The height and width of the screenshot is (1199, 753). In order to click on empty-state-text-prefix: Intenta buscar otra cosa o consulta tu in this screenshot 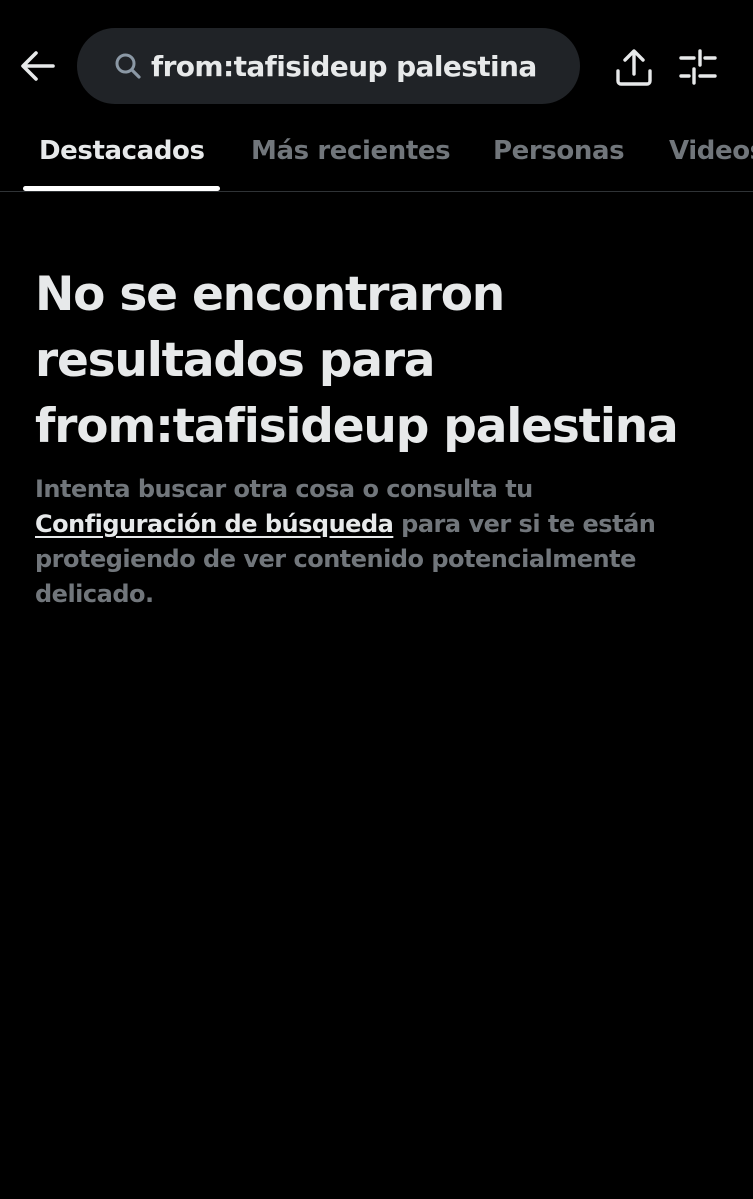, I will do `click(284, 489)`.